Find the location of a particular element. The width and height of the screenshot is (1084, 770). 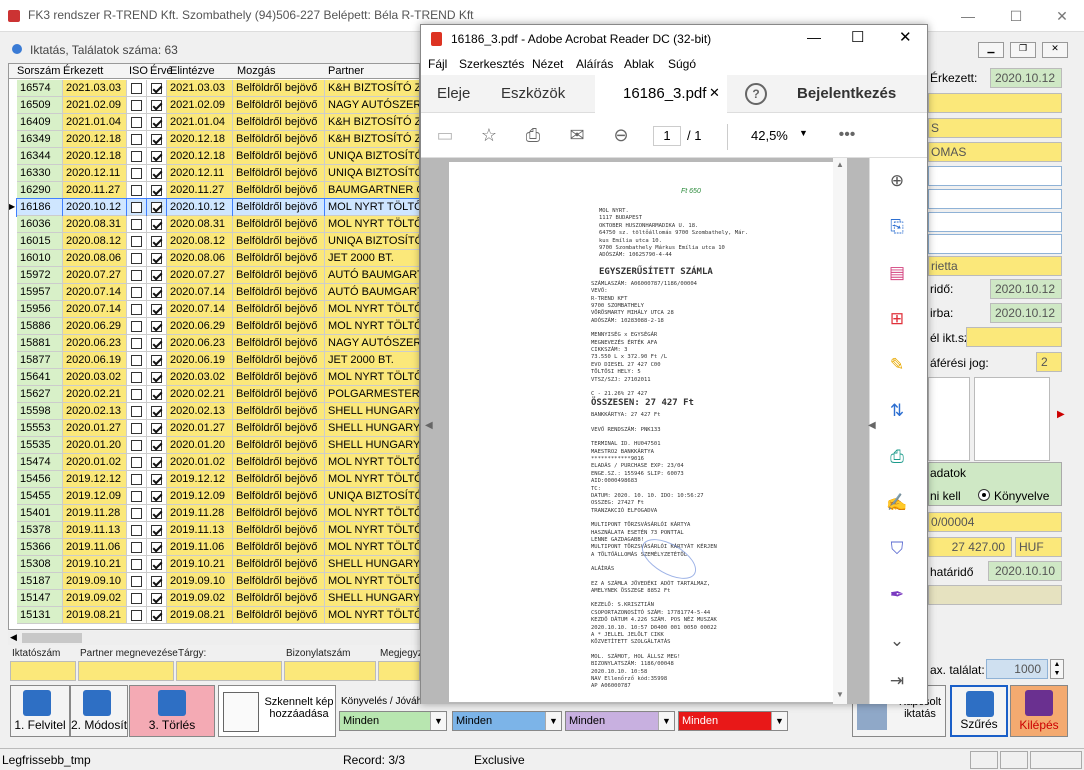

scroll-up-icon: ▲ is located at coordinates (840, 164).